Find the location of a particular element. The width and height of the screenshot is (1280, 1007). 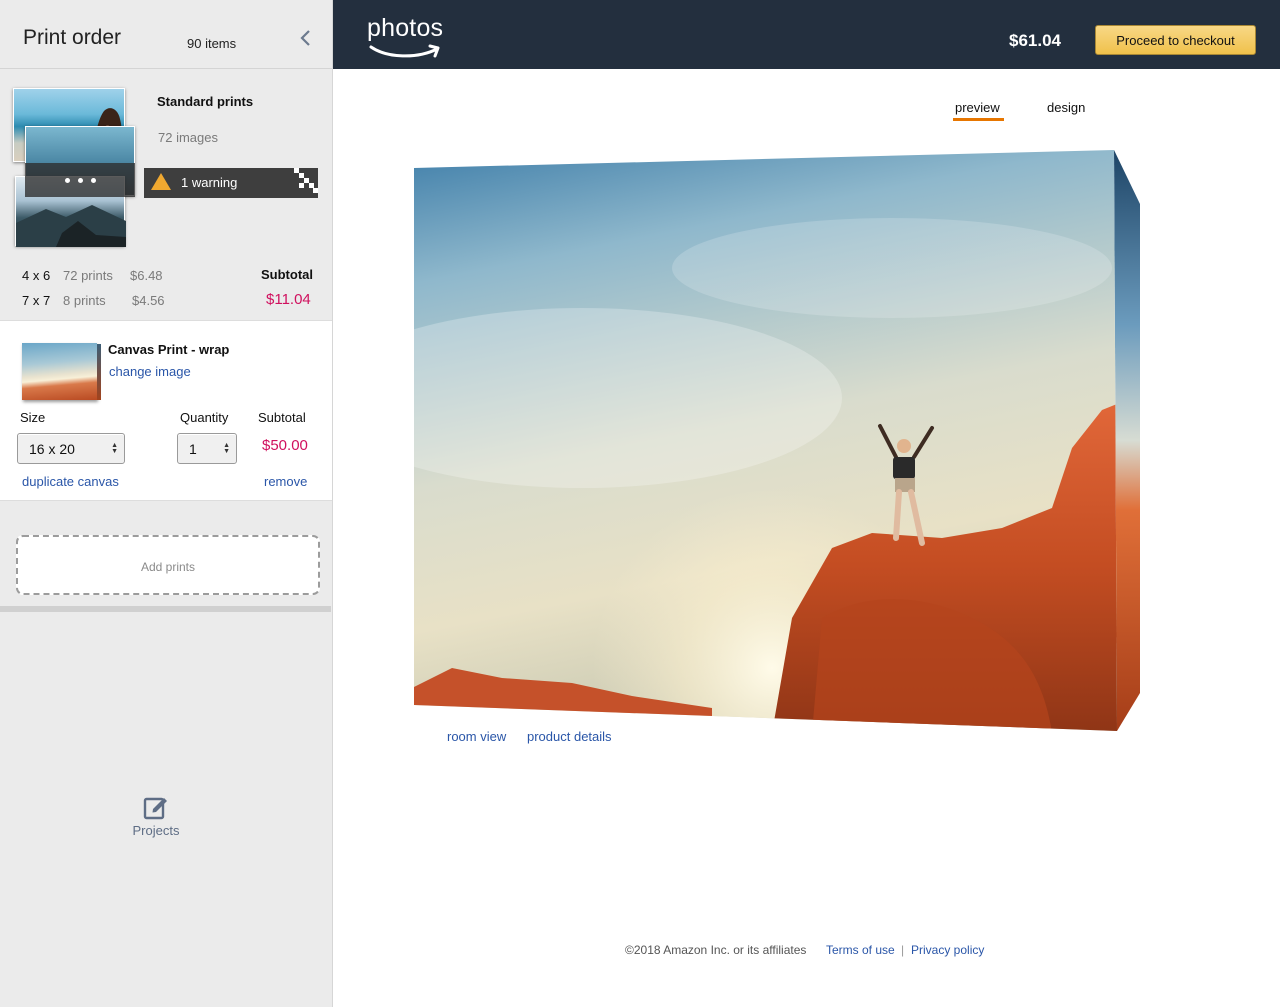

print-price: $4.56 is located at coordinates (148, 300).